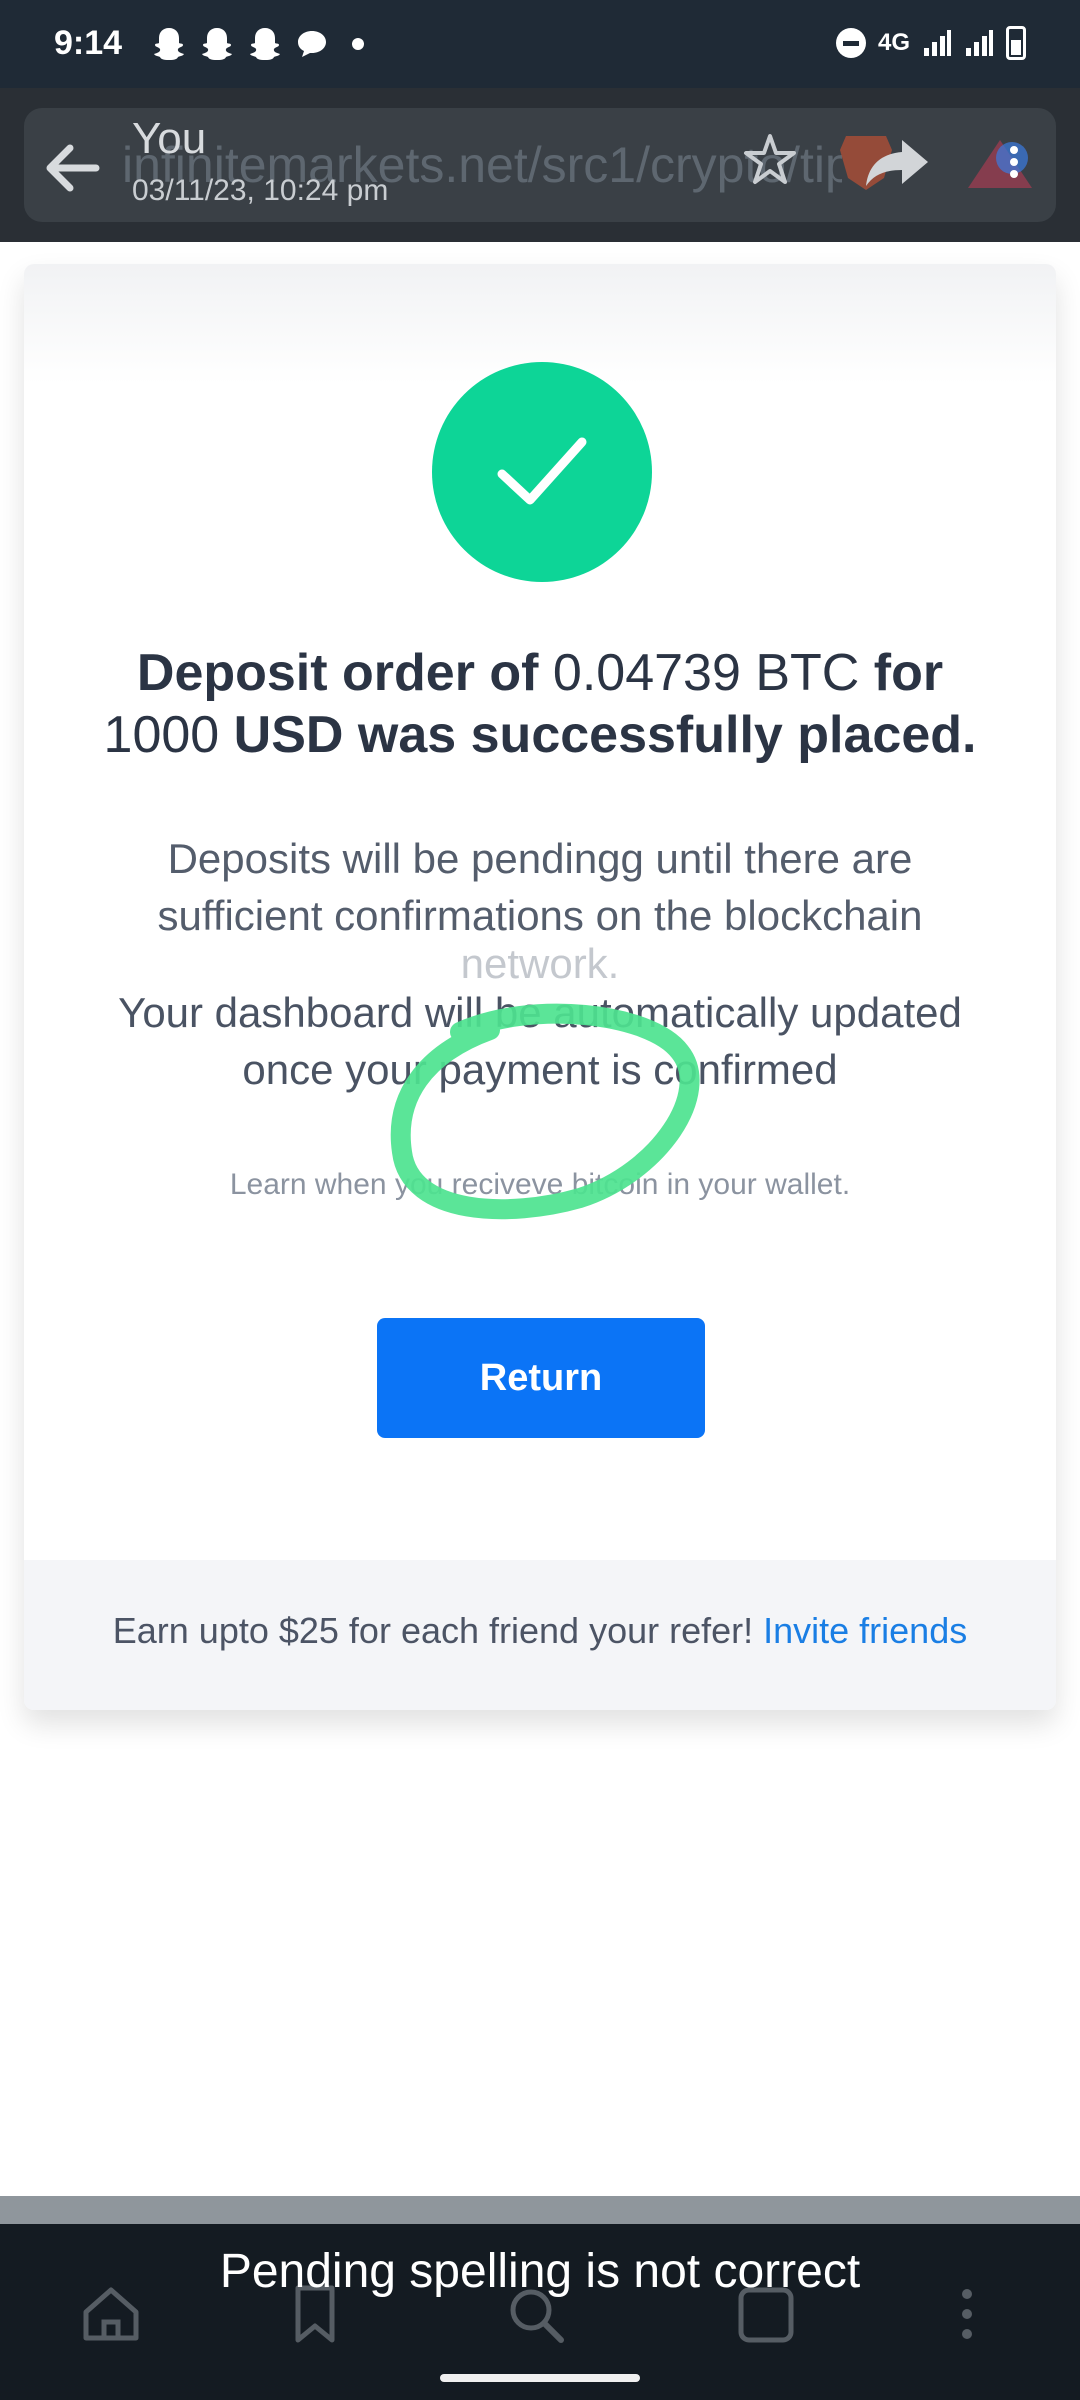 This screenshot has height=2400, width=1080. I want to click on headline-text: for, so click(901, 673).